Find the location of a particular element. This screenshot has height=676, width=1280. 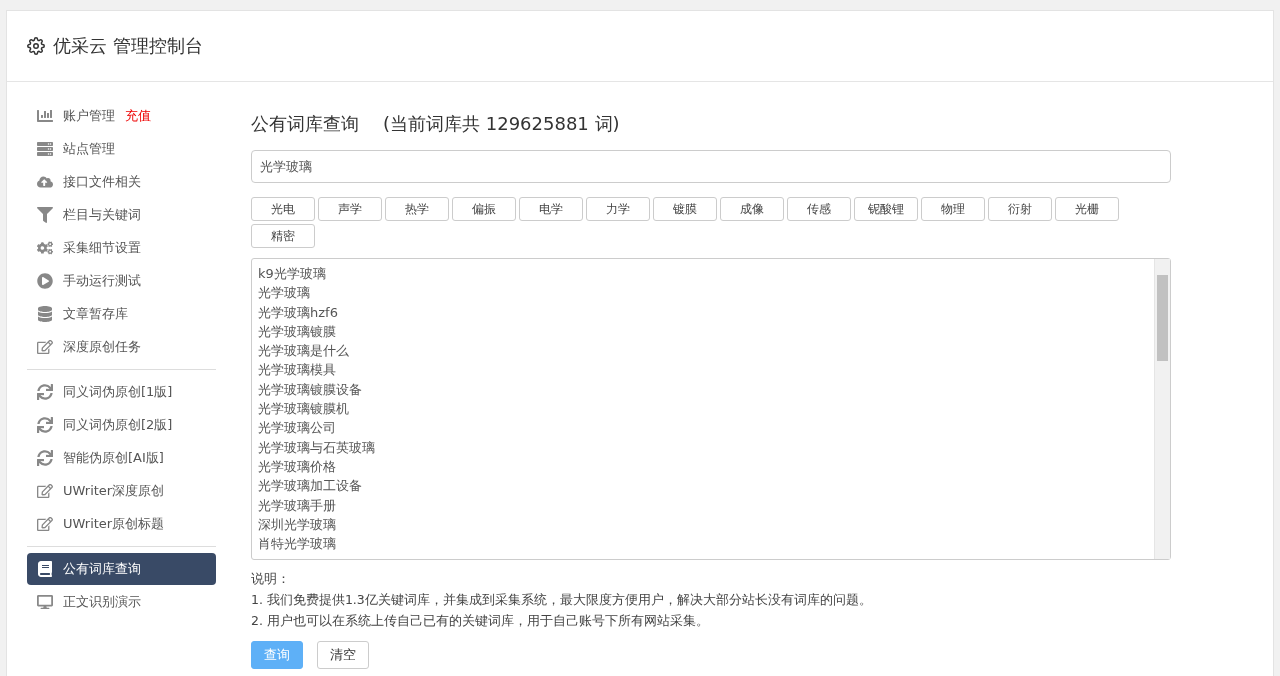

result-item: 光学玻璃价格 is located at coordinates (703, 466).